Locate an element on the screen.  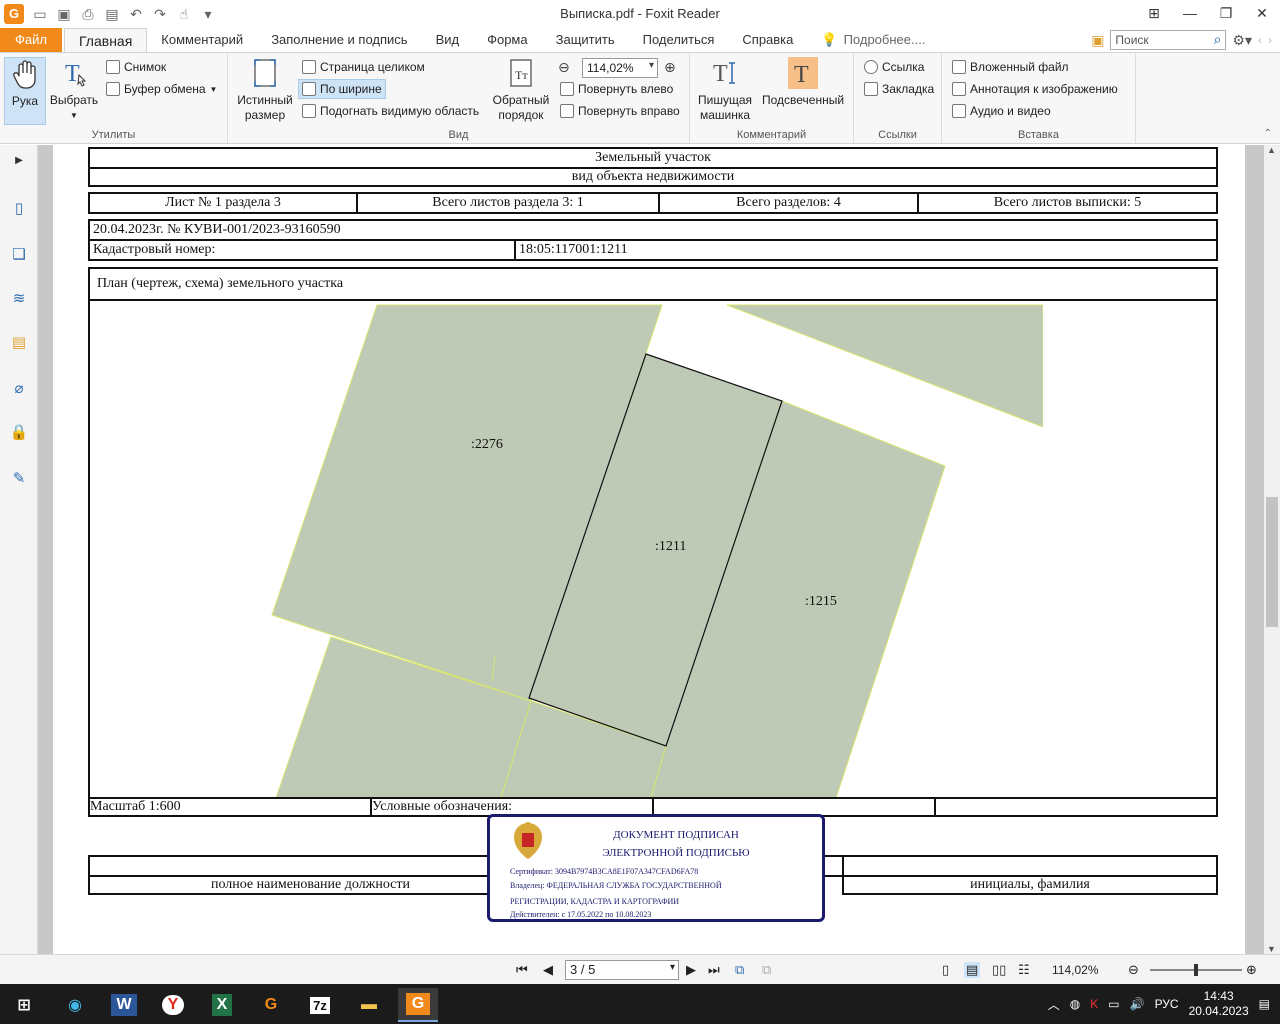
tray-clock: 14:43 20.04.2023 is located at coordinates (1219, 1004).